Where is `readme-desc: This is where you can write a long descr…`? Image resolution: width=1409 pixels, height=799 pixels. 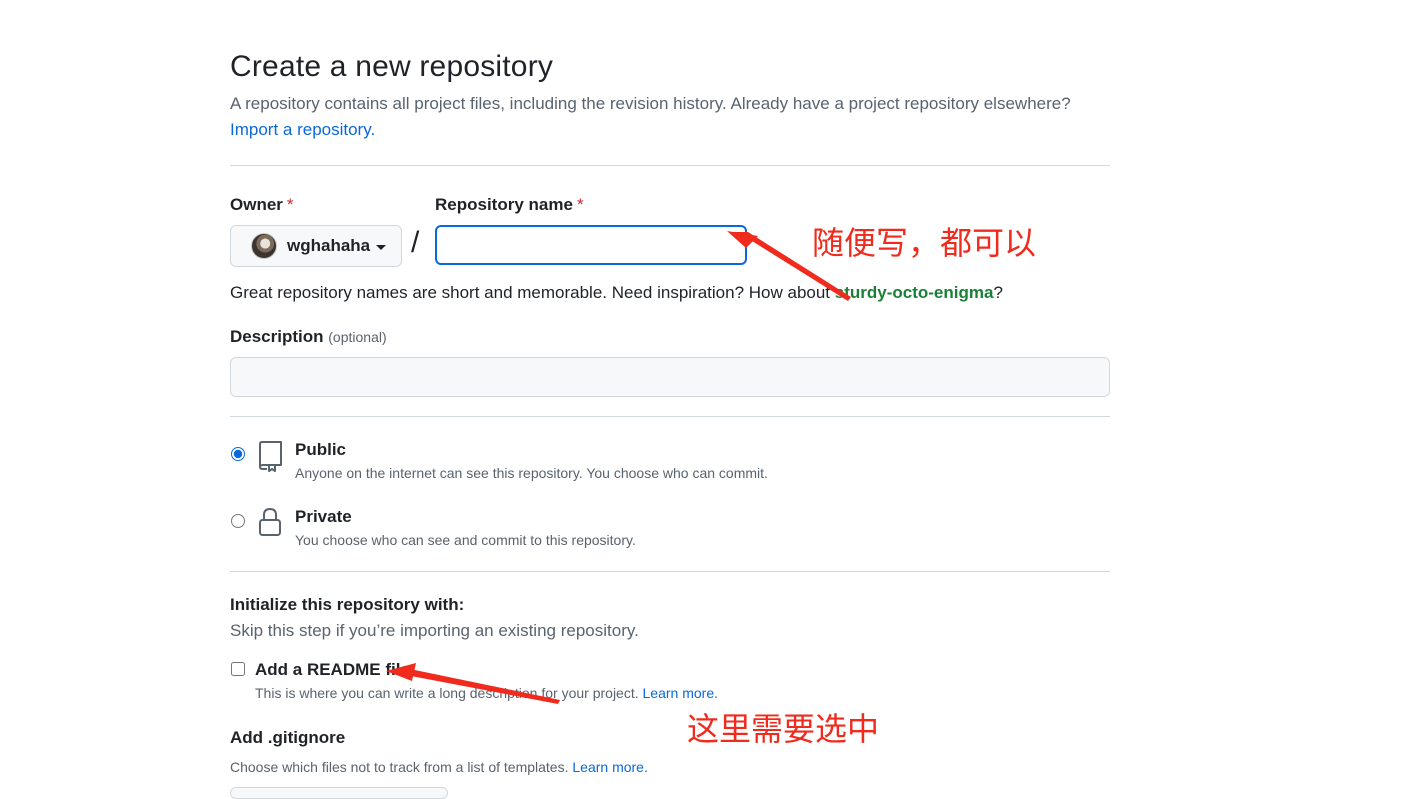 readme-desc: This is where you can write a long descr… is located at coordinates (486, 693).